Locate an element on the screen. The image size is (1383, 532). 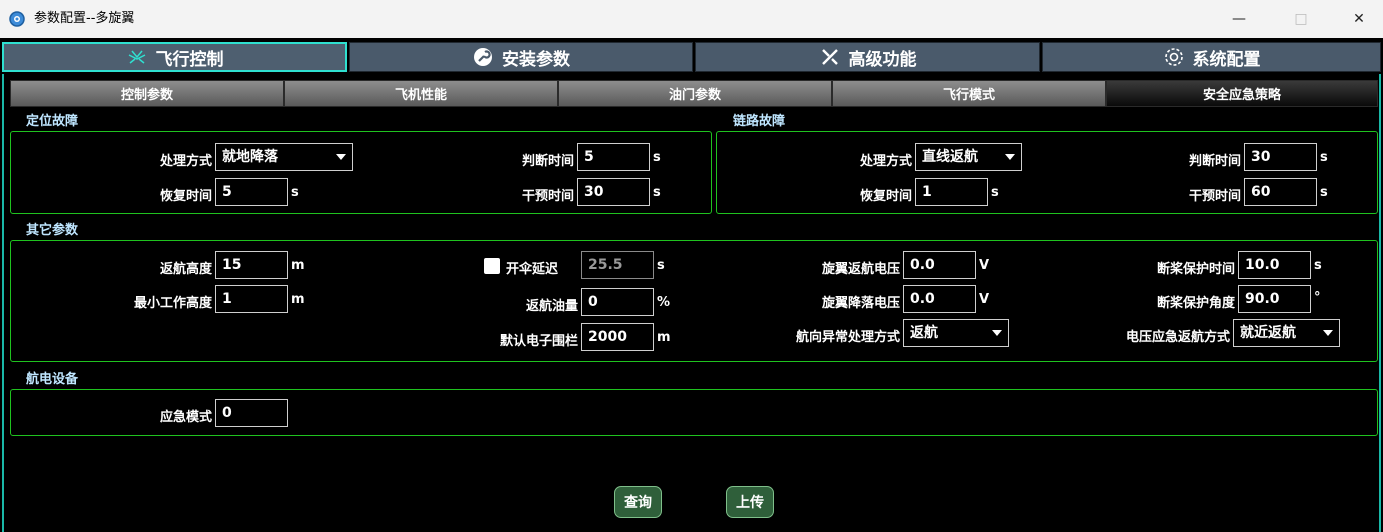
window-title: 参数配置--多旋翼 is located at coordinates (84, 18).